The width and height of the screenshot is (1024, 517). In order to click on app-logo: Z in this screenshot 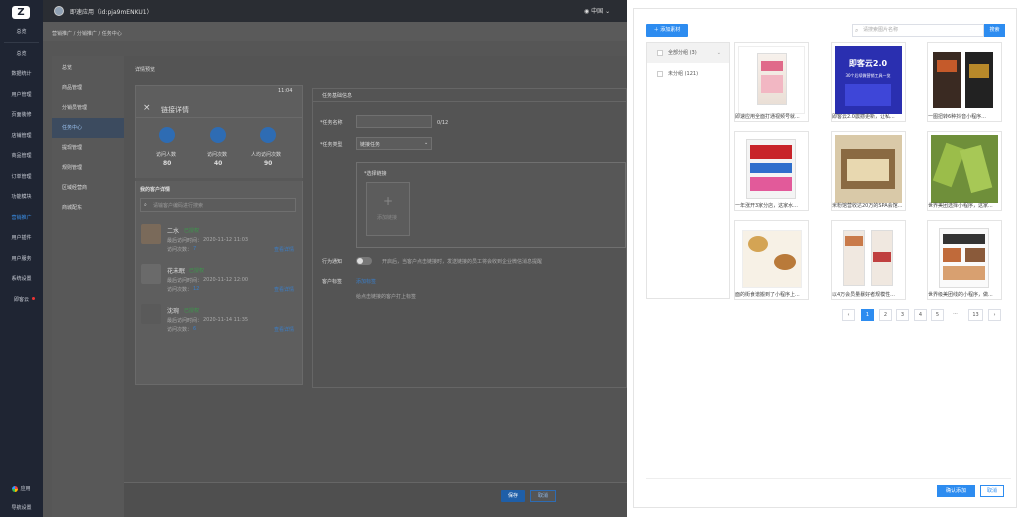, I will do `click(21, 12)`.